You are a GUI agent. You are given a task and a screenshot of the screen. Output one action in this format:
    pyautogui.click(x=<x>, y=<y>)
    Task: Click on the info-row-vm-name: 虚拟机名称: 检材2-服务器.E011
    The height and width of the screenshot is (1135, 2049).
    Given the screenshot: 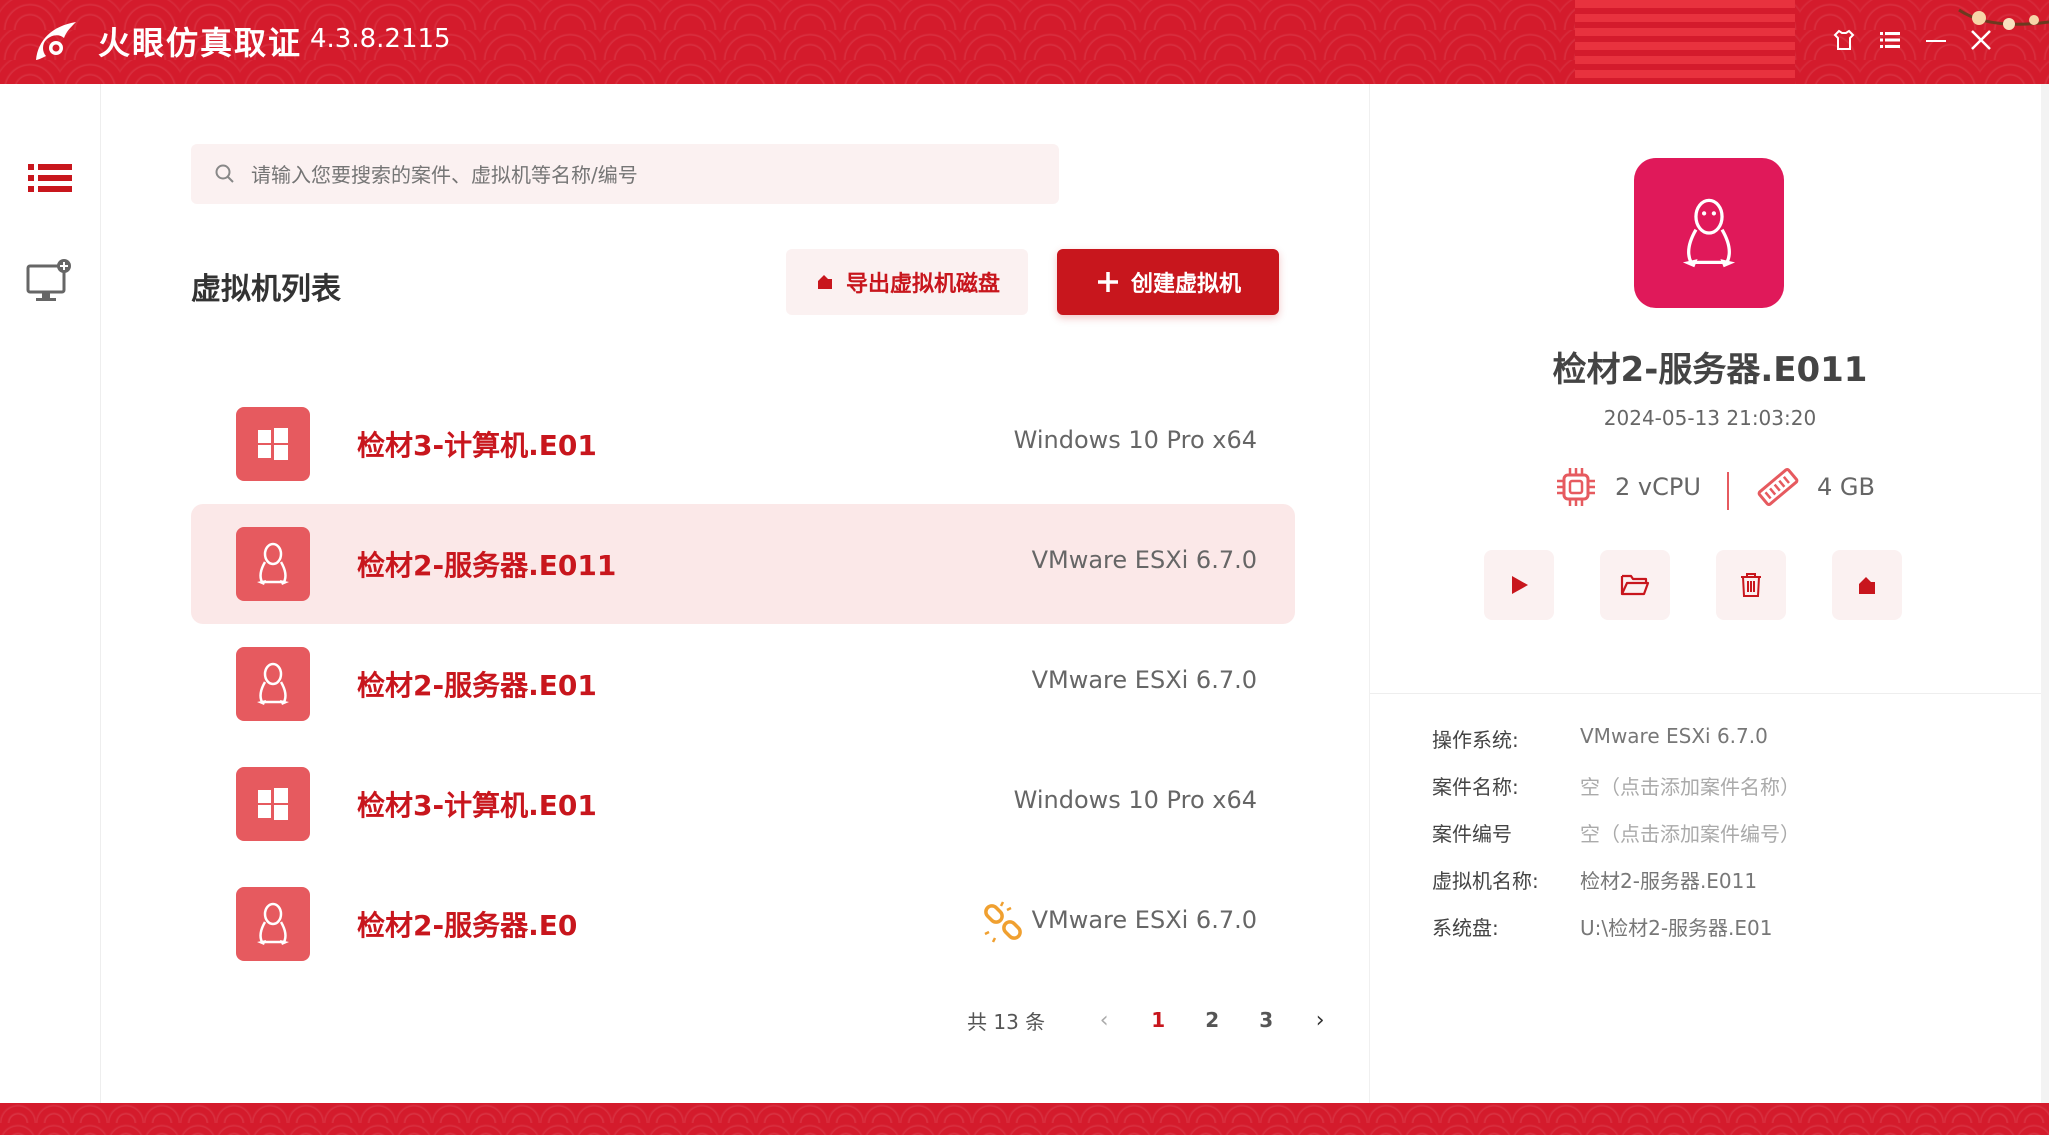 What is the action you would take?
    pyautogui.click(x=1616, y=888)
    